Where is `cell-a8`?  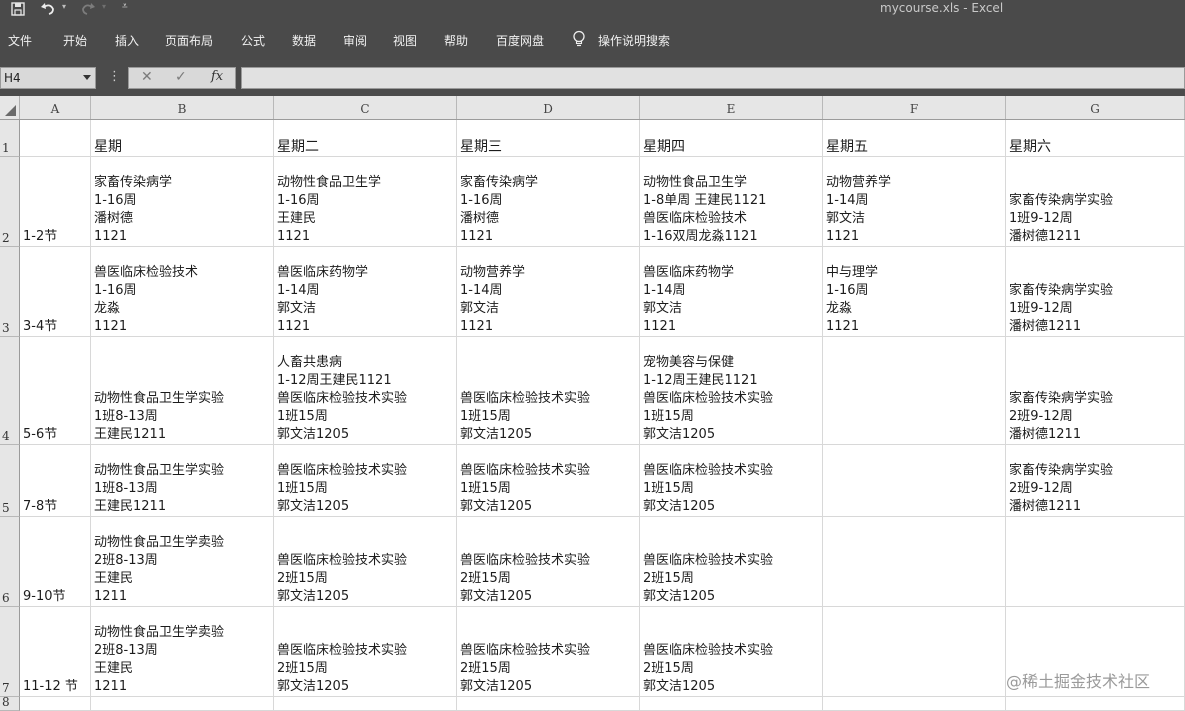
cell-a8 is located at coordinates (55, 704).